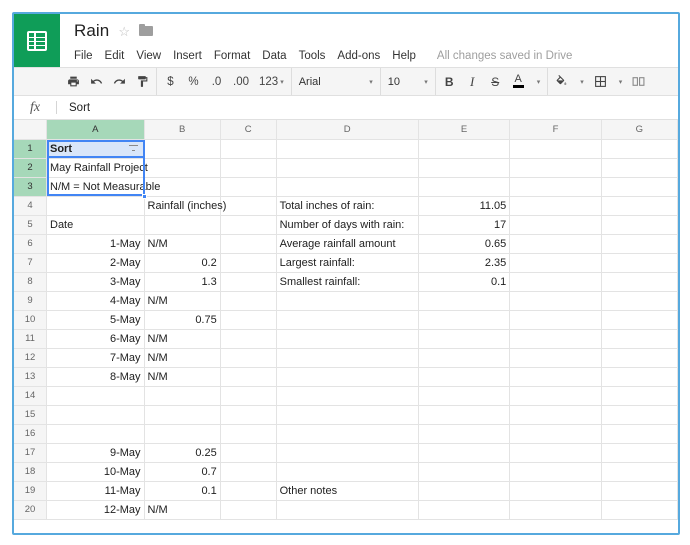  What do you see at coordinates (142, 82) in the screenshot?
I see `paint-format-icon` at bounding box center [142, 82].